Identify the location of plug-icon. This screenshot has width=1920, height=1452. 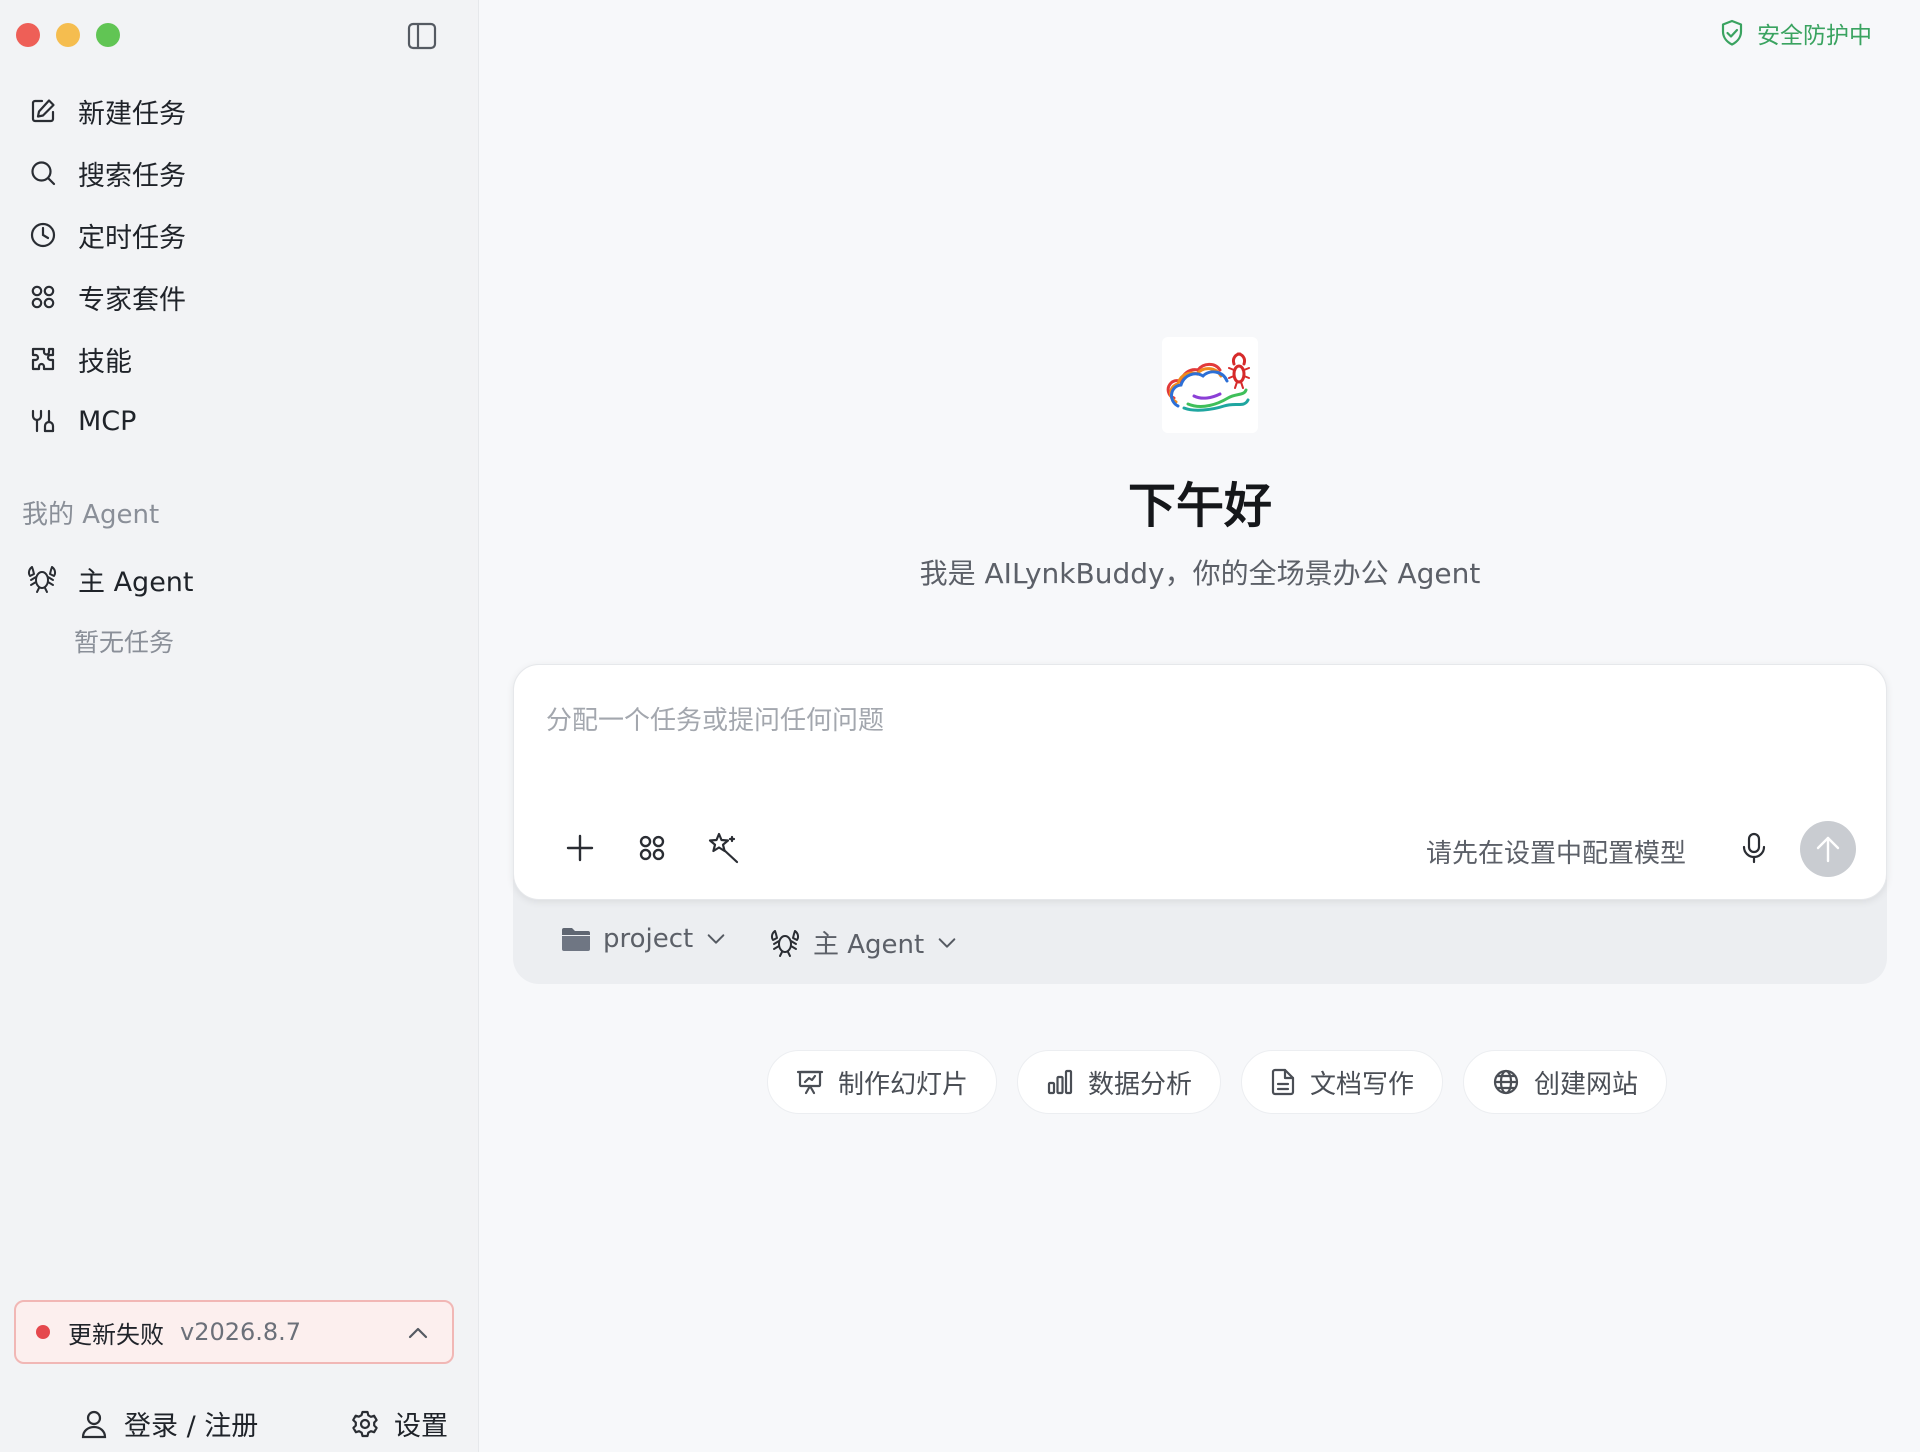
(43, 421).